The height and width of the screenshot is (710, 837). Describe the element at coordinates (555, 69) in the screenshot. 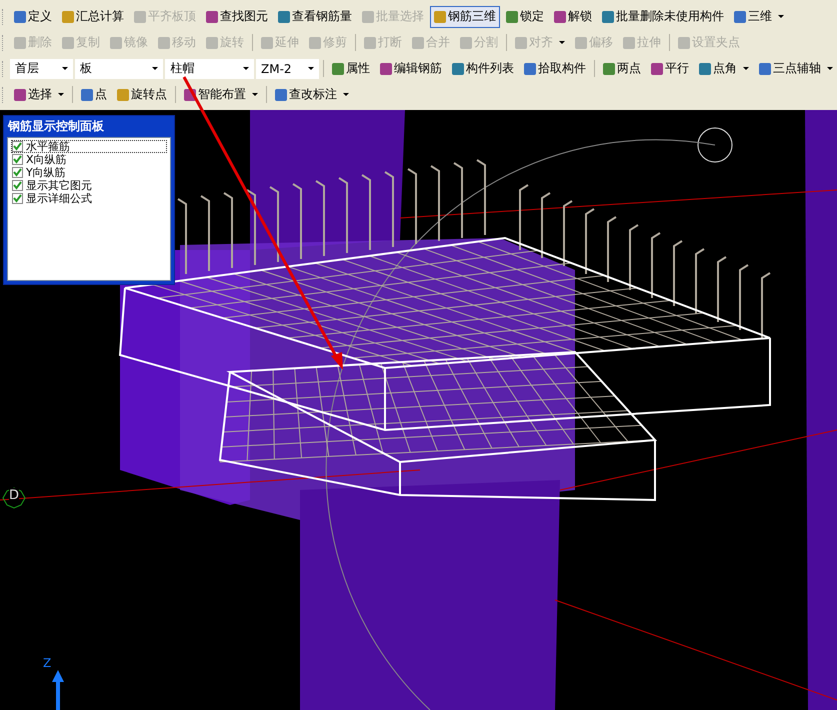

I see `toolbar-button: 拾取构件` at that location.